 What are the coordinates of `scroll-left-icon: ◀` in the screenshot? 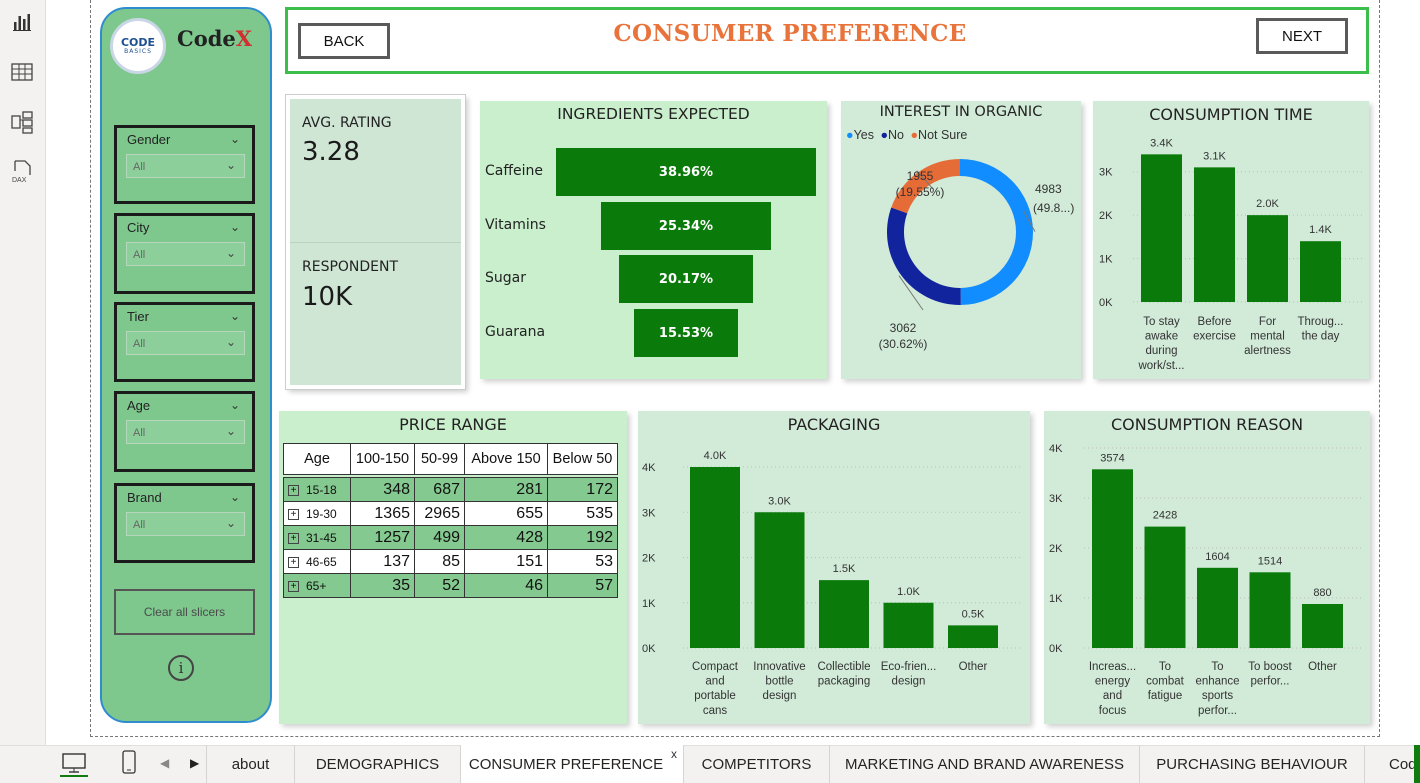 It's located at (164, 763).